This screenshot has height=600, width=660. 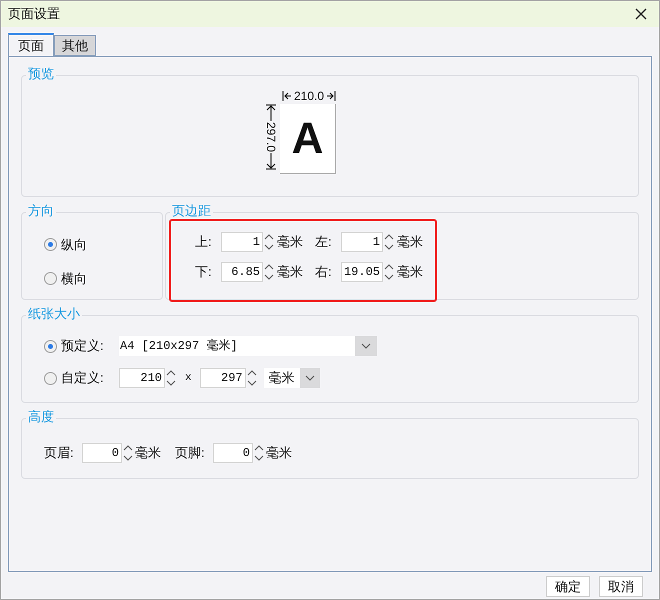 I want to click on radio-label: 纵向, so click(x=74, y=245).